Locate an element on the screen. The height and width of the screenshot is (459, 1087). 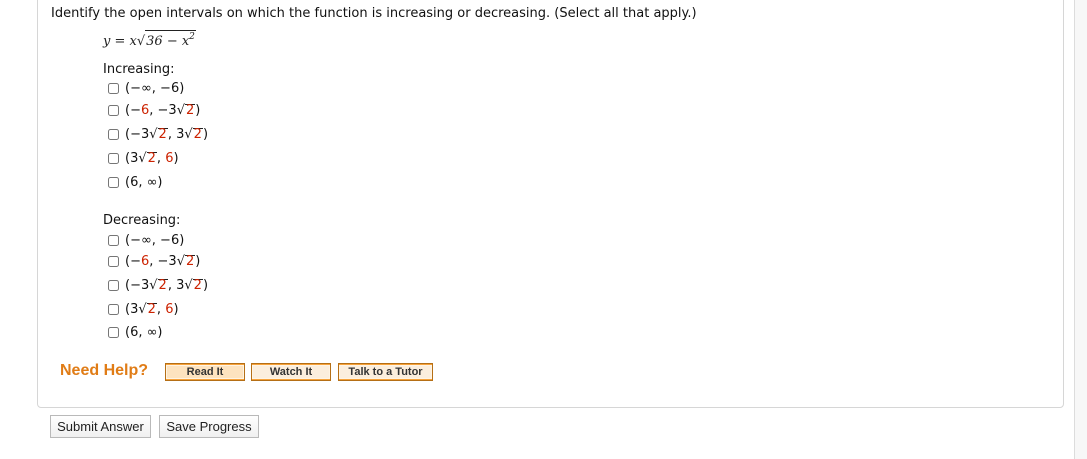
formula-radicand: 36 − x2 is located at coordinates (170, 39).